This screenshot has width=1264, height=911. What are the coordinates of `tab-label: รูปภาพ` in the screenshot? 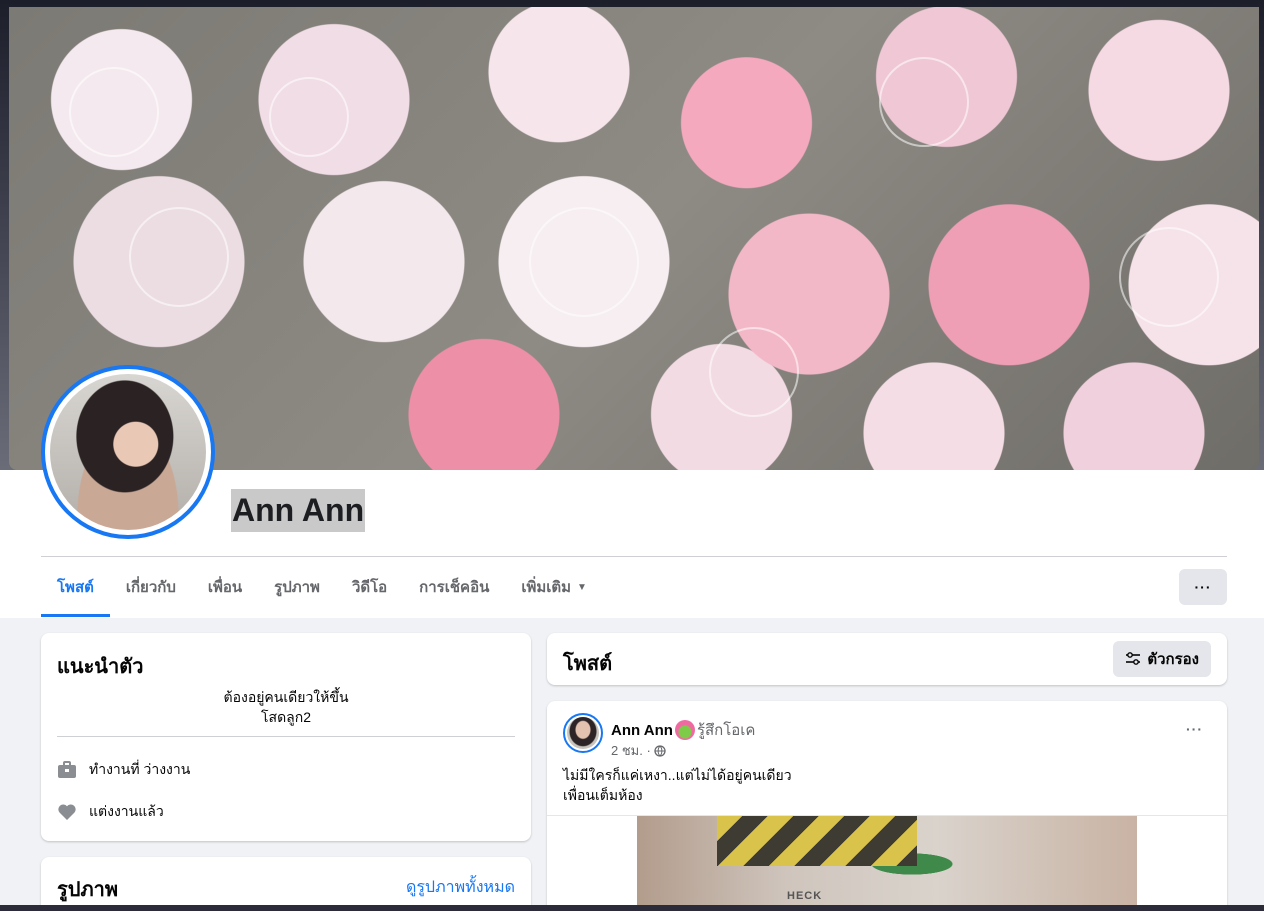 It's located at (297, 587).